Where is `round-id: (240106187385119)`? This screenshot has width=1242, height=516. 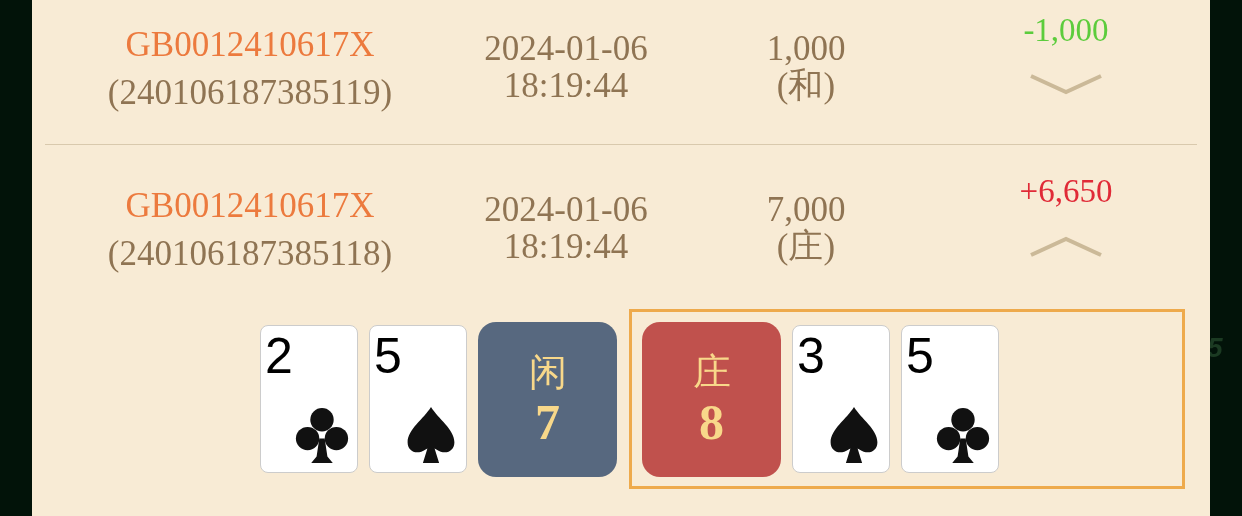 round-id: (240106187385119) is located at coordinates (250, 93).